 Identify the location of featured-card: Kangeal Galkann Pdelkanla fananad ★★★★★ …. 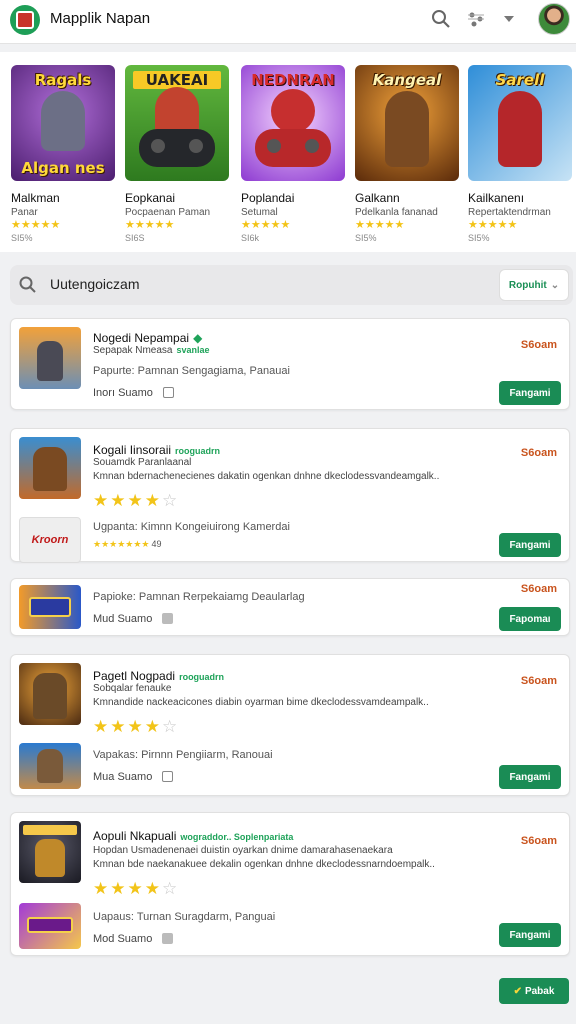
(407, 154).